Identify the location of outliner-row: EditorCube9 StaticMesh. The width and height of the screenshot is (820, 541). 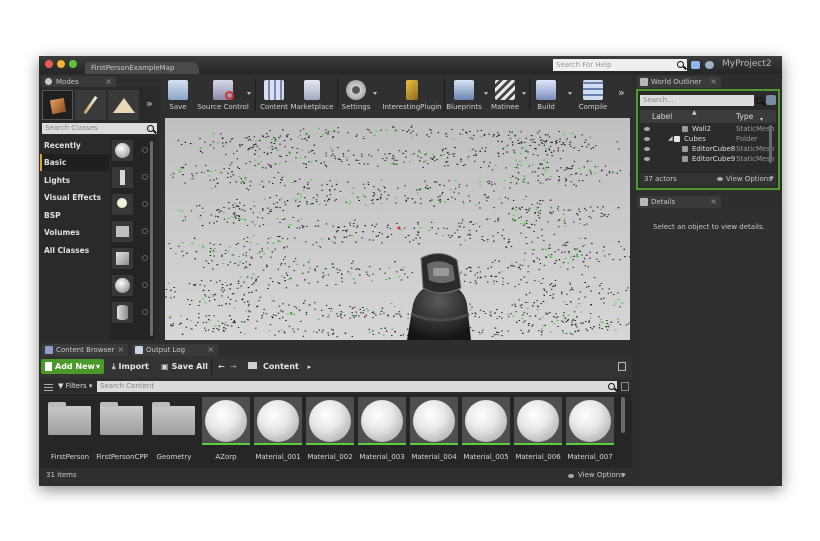
(707, 159).